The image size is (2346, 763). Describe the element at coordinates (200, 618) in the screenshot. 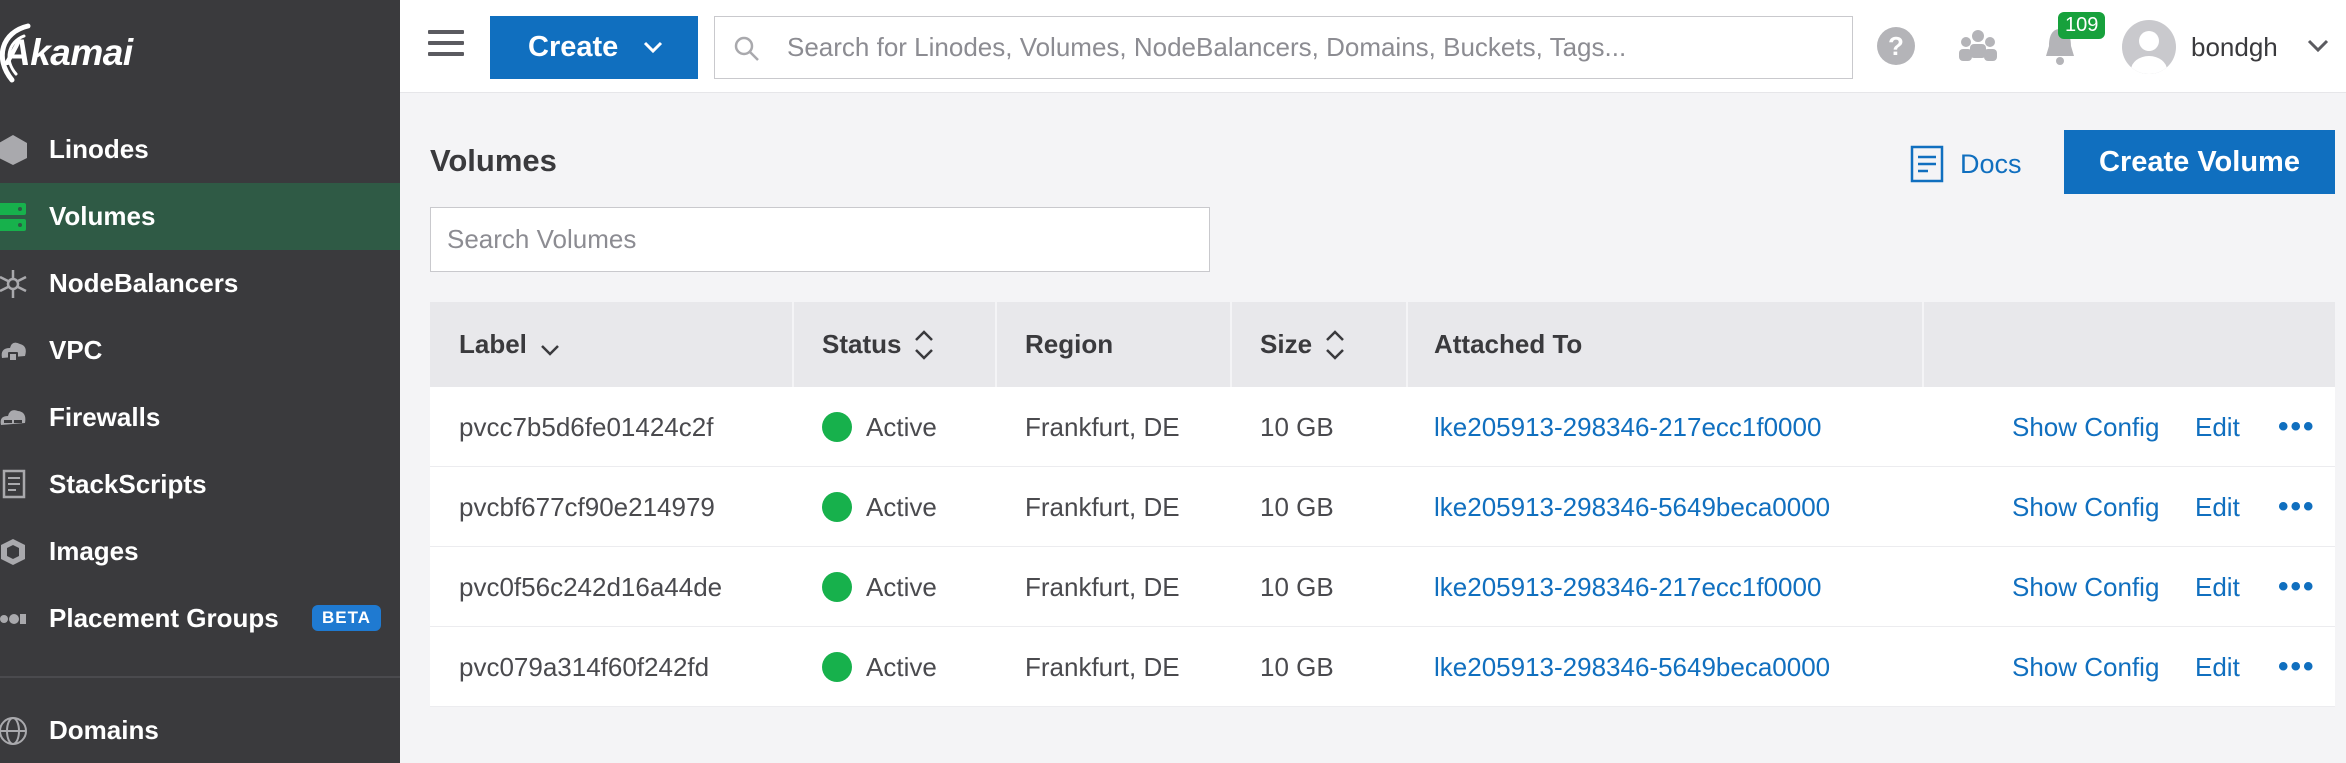

I see `sidebar-item-placement-groups: Placement Groups BETA` at that location.